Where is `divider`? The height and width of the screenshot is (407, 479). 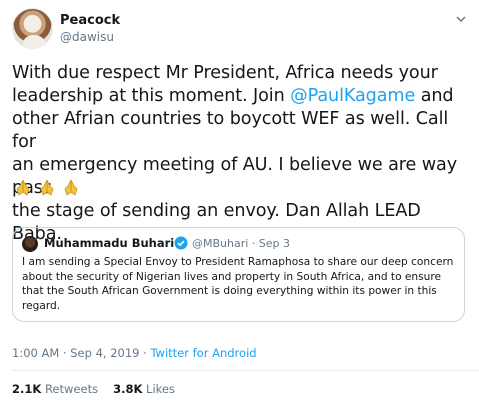 divider is located at coordinates (245, 370).